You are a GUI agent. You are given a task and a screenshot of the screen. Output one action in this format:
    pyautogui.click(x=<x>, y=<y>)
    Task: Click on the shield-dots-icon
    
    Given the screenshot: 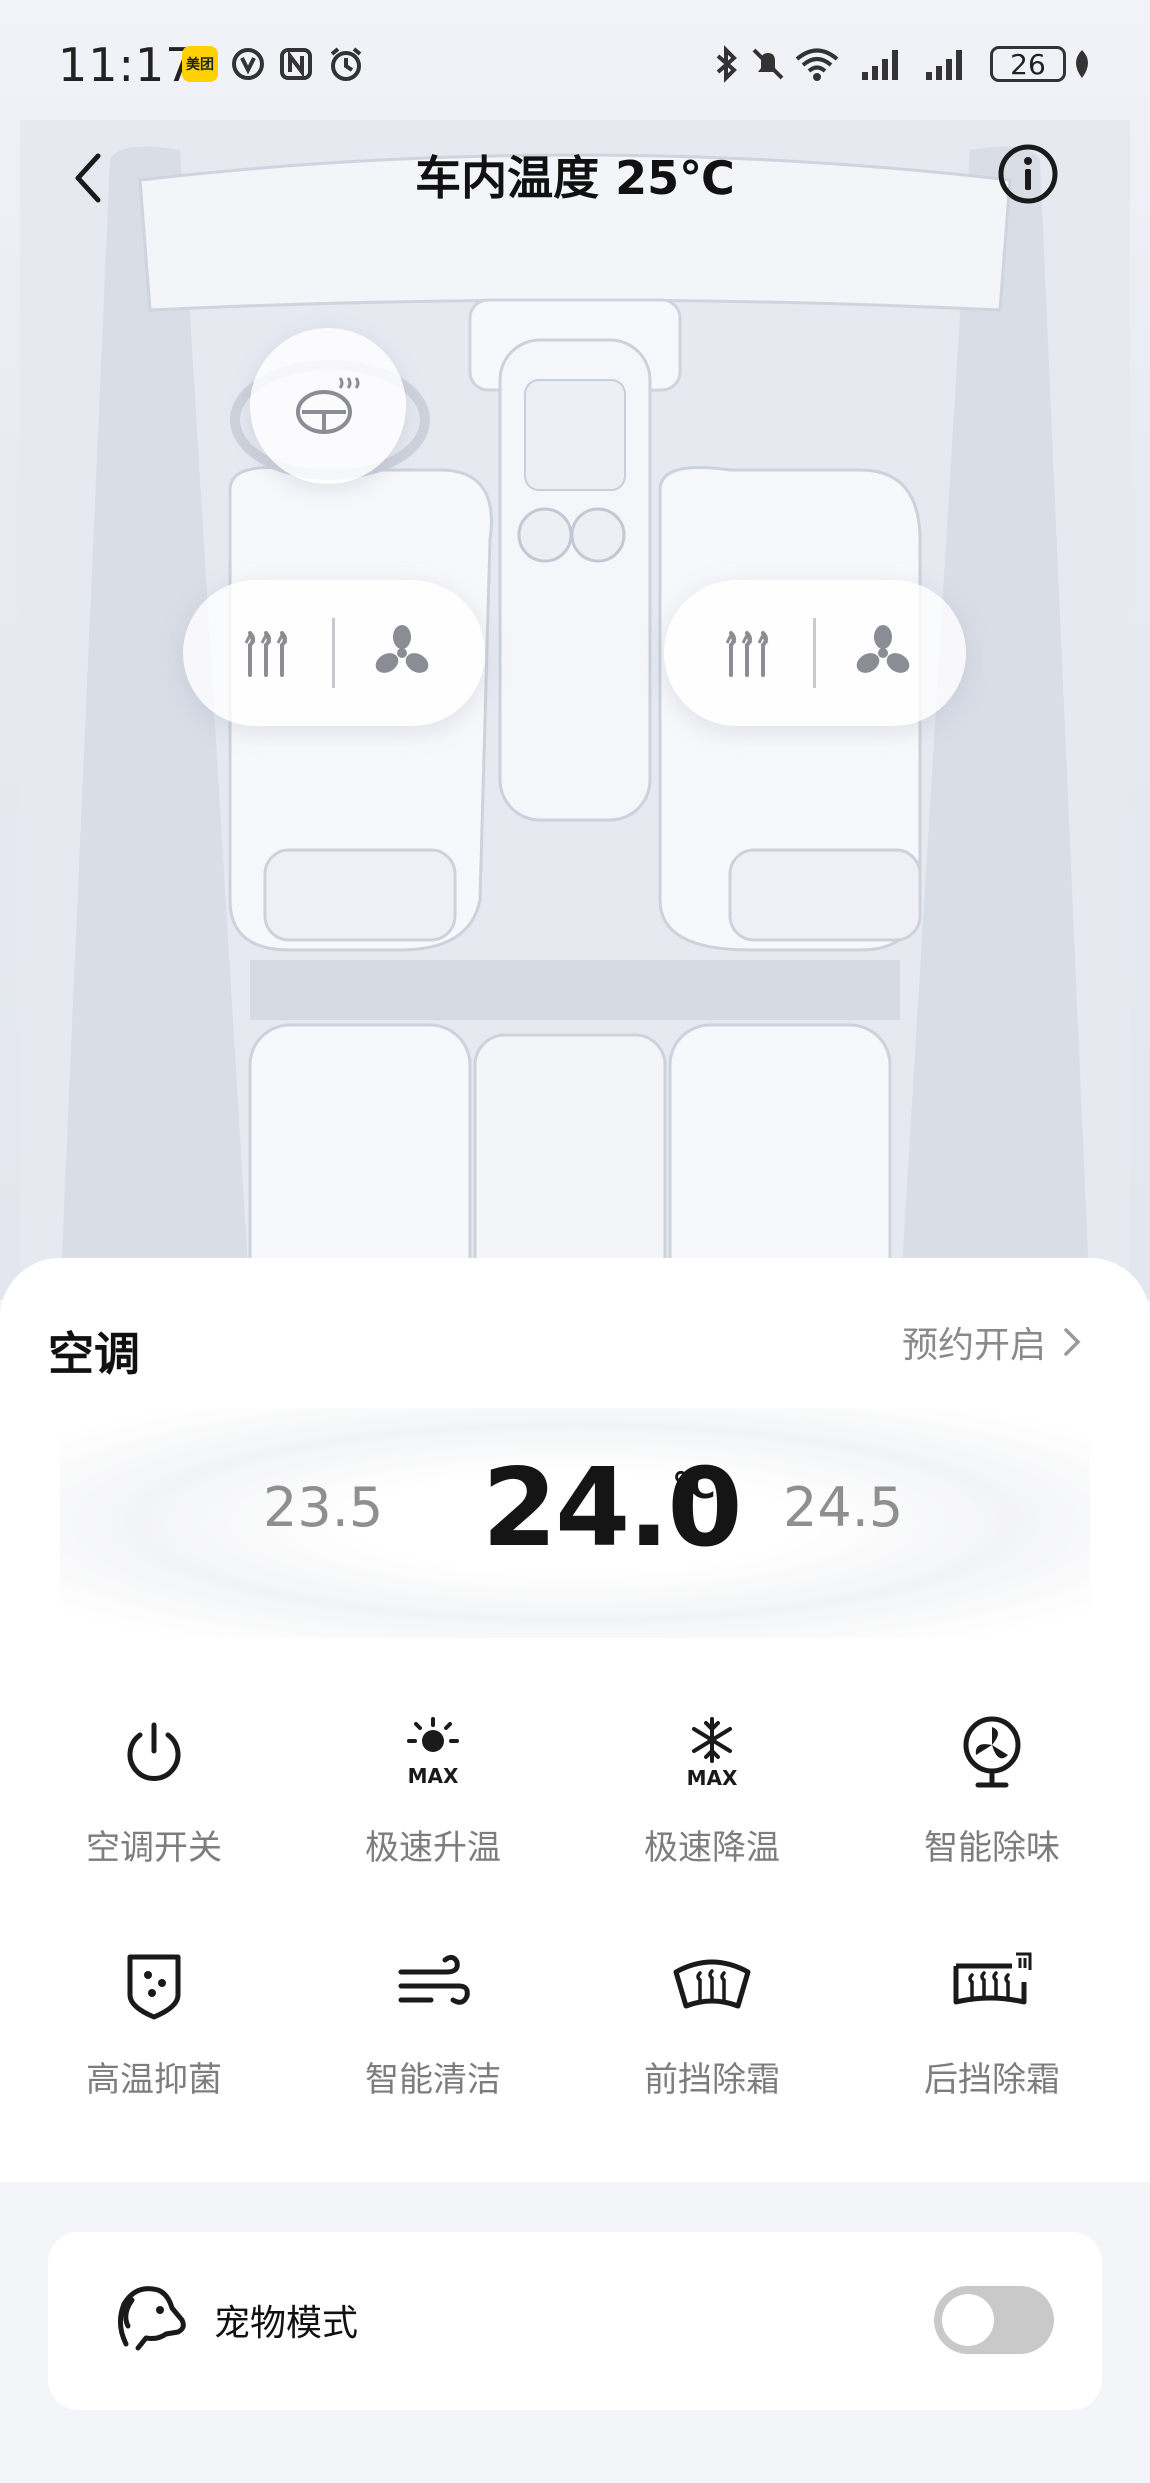 What is the action you would take?
    pyautogui.click(x=154, y=1985)
    